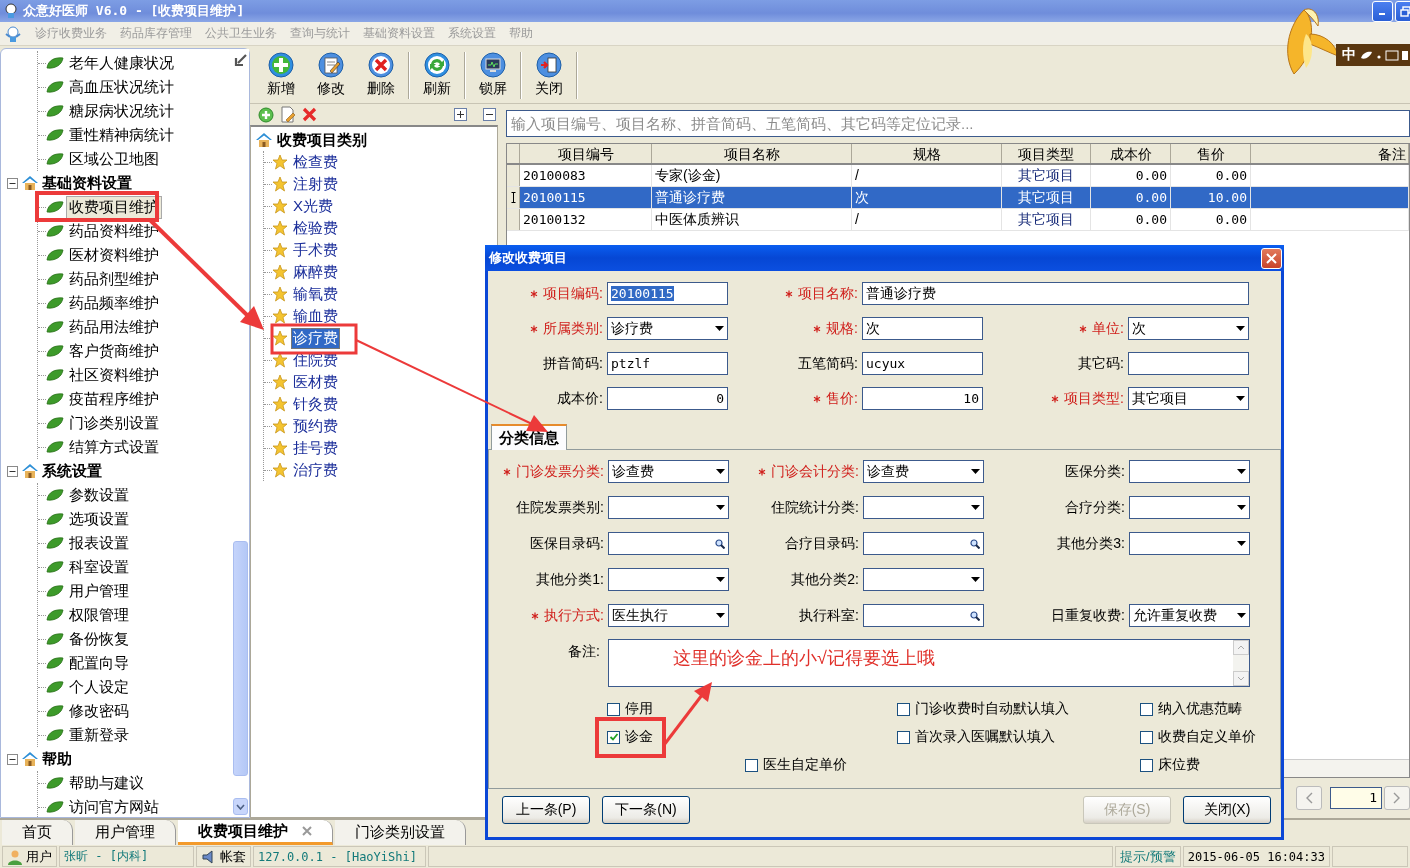 This screenshot has width=1410, height=868. Describe the element at coordinates (1131, 153) in the screenshot. I see `column-header: 成本价` at that location.